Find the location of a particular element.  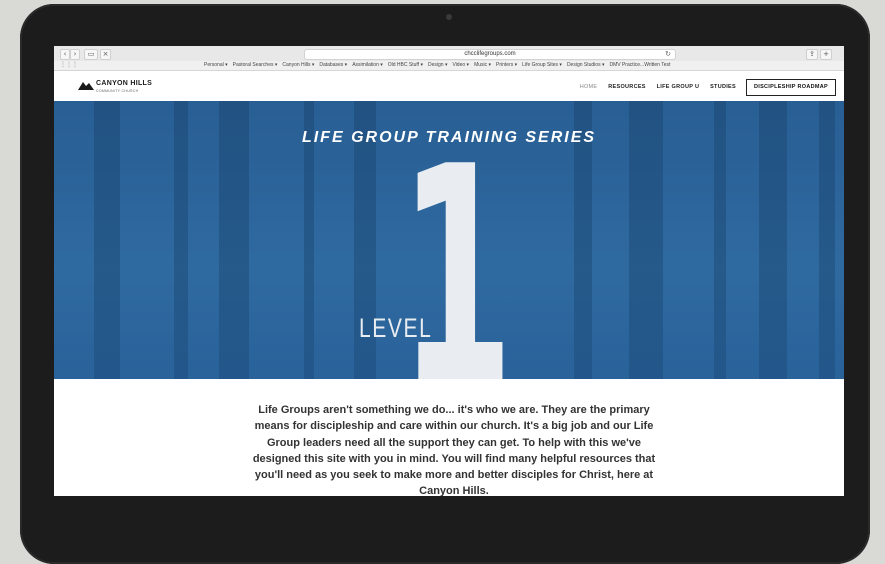

bookmark-item: Video ▾ is located at coordinates (460, 65).